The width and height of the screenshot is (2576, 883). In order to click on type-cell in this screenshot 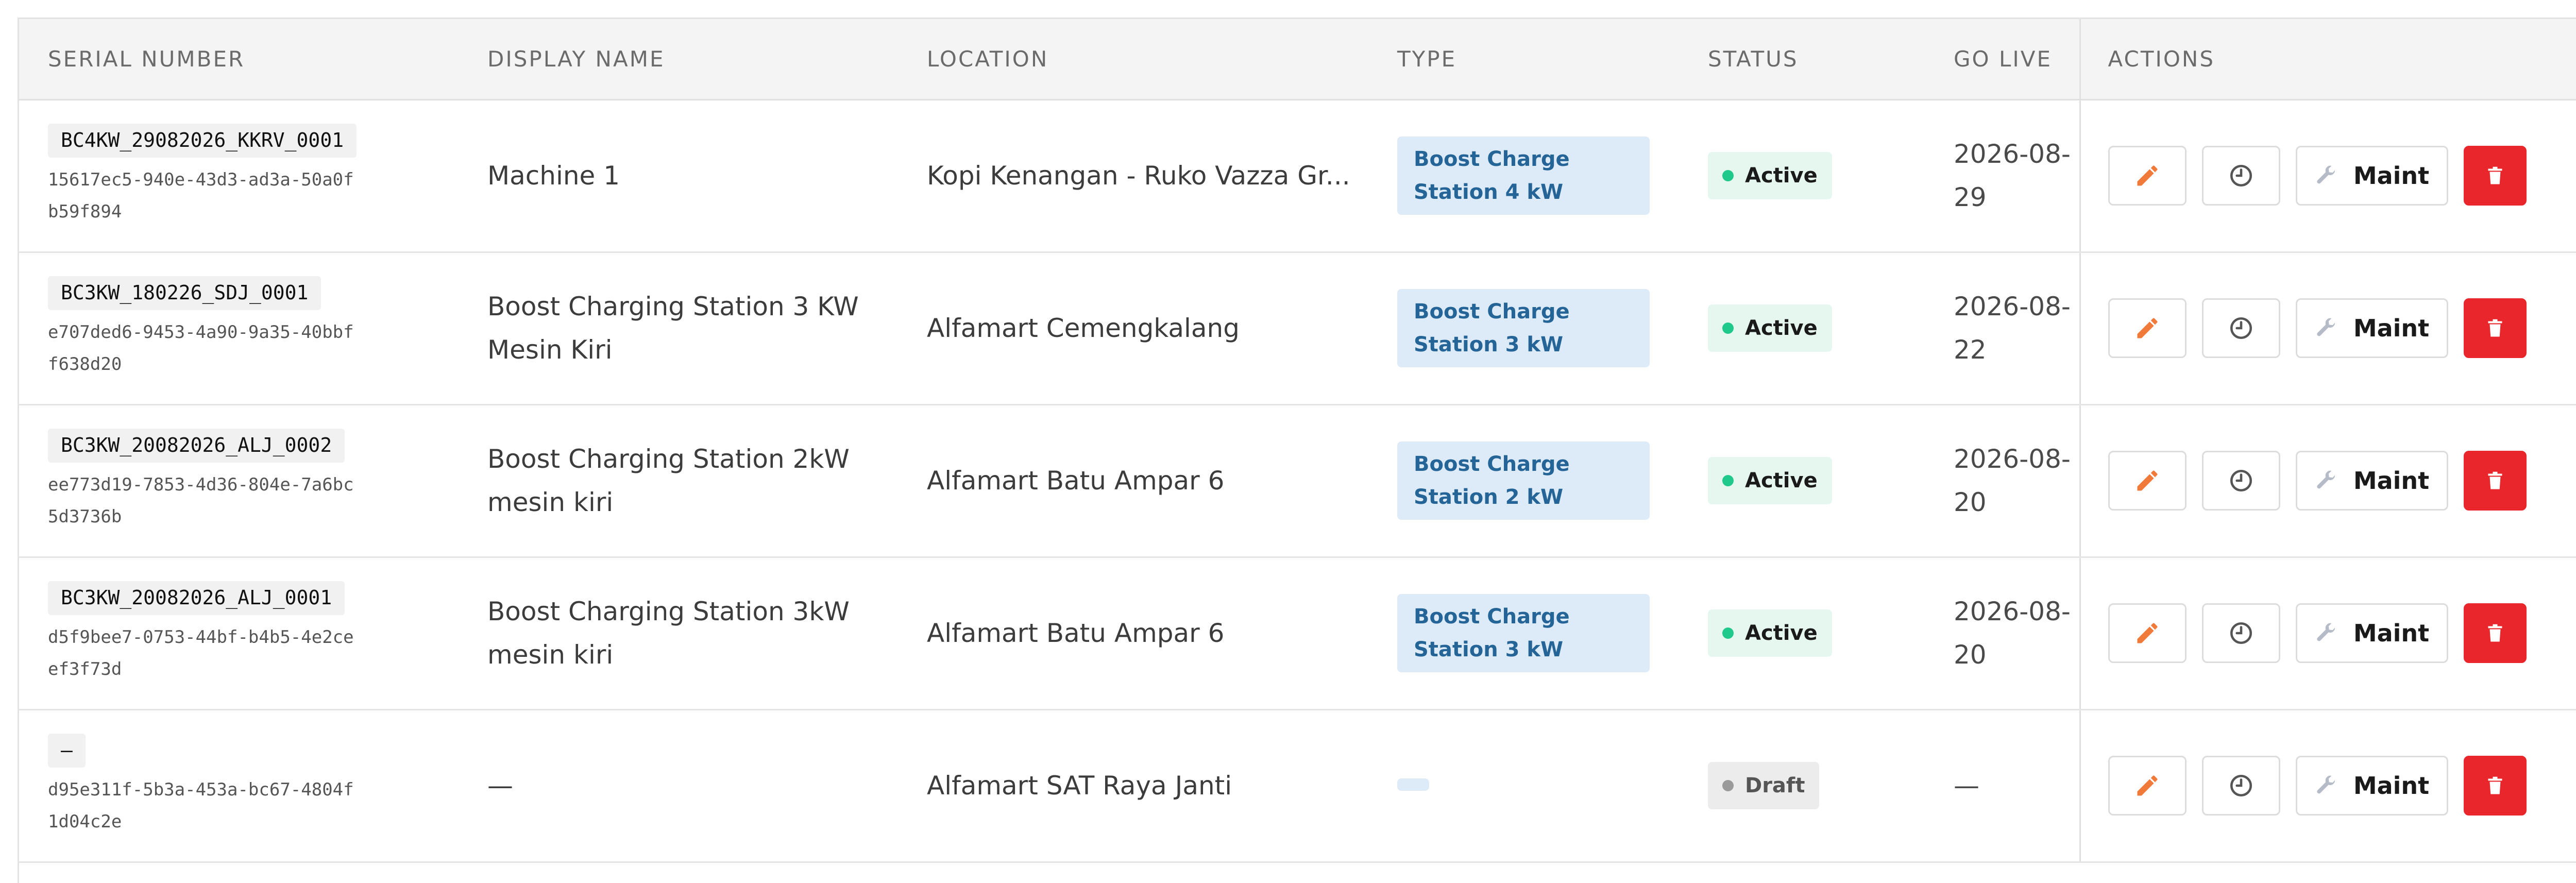, I will do `click(1523, 785)`.